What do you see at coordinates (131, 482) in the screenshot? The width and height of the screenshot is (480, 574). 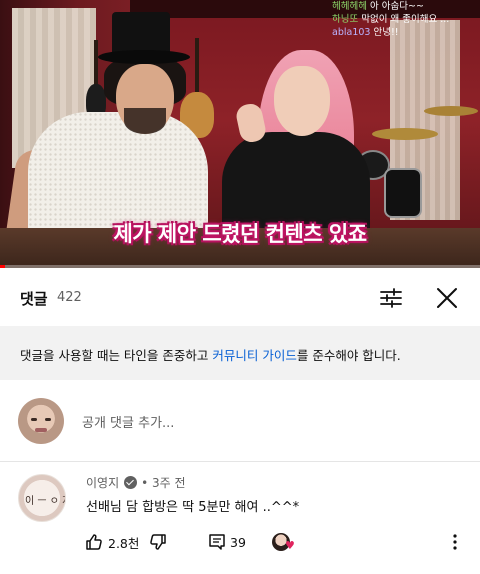 I see `verified-icon` at bounding box center [131, 482].